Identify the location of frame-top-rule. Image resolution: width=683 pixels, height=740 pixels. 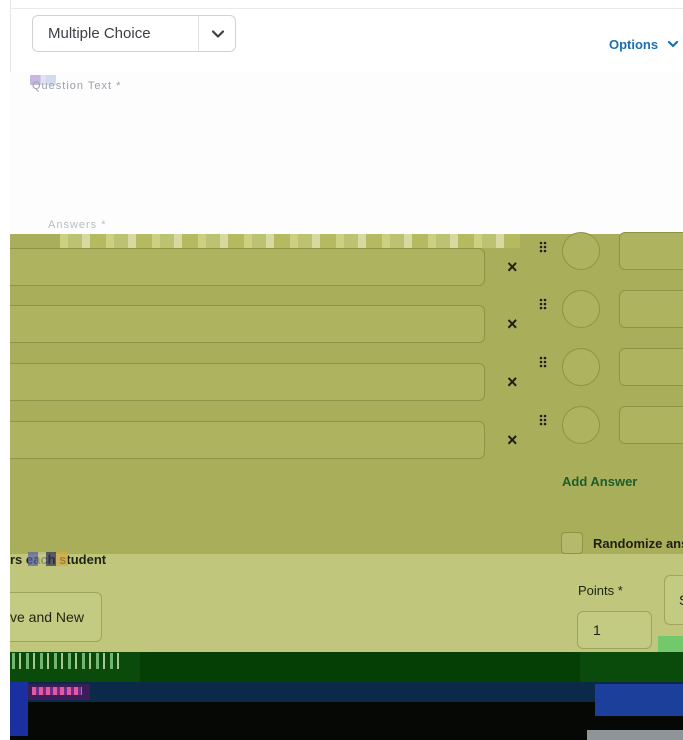
(346, 8).